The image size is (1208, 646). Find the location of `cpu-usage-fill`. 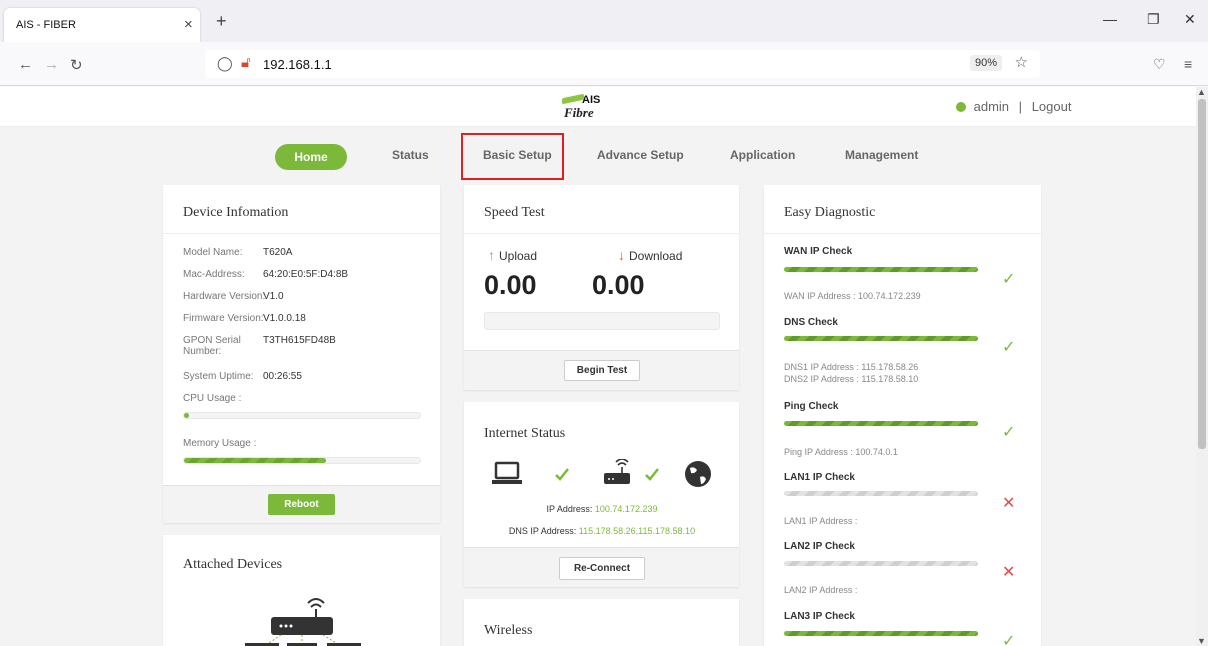

cpu-usage-fill is located at coordinates (186, 415).